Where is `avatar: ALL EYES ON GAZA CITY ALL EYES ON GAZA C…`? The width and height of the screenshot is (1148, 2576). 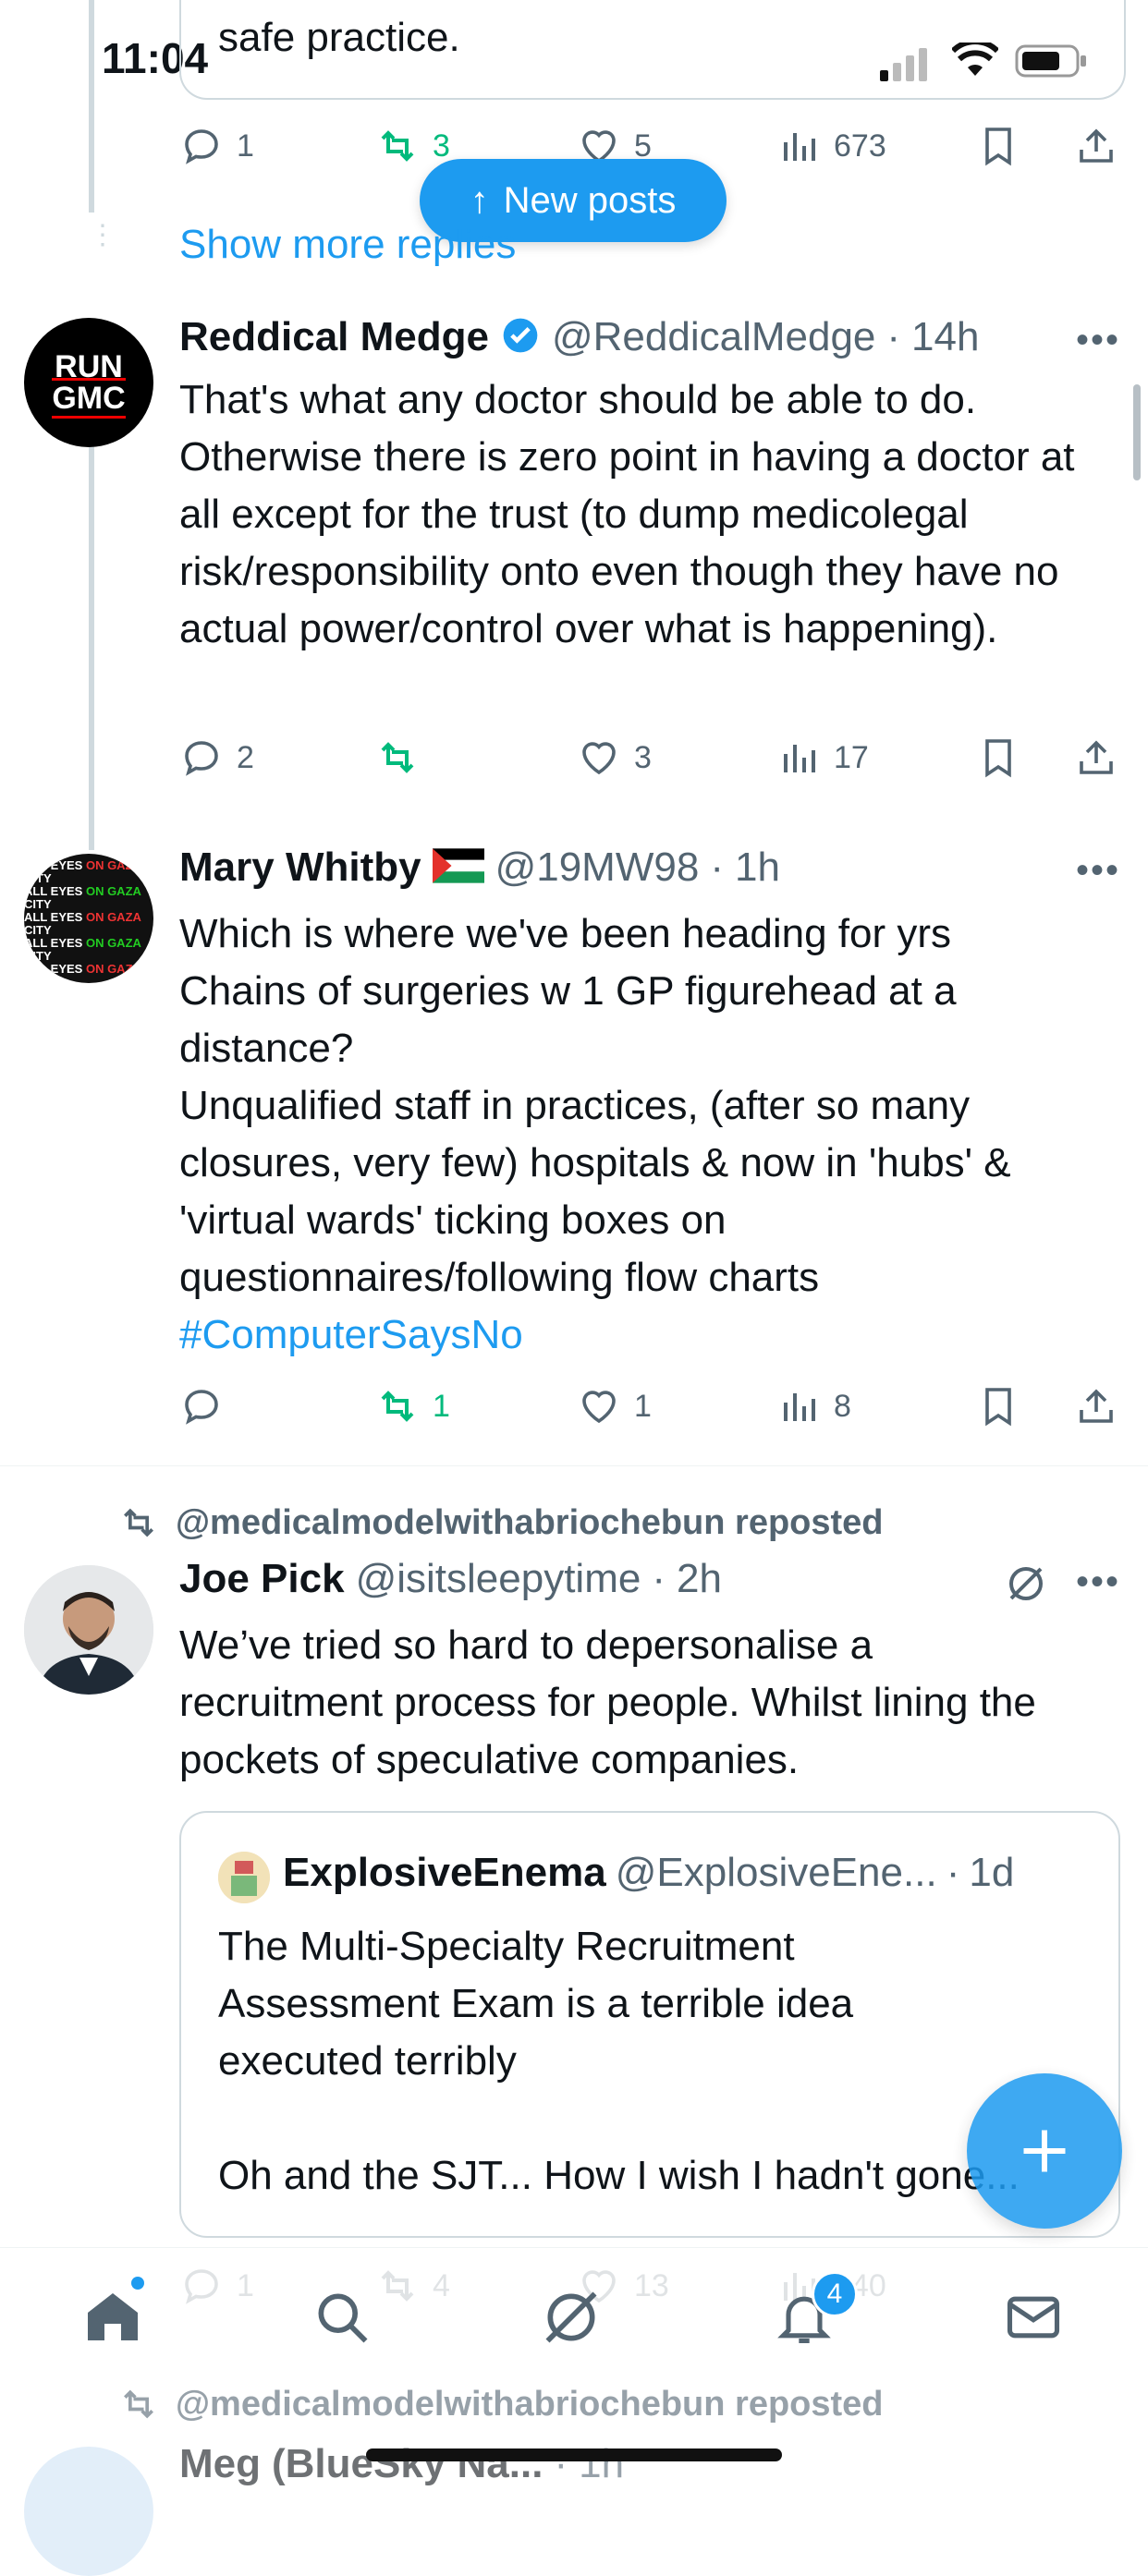
avatar: ALL EYES ON GAZA CITY ALL EYES ON GAZA C… is located at coordinates (89, 918).